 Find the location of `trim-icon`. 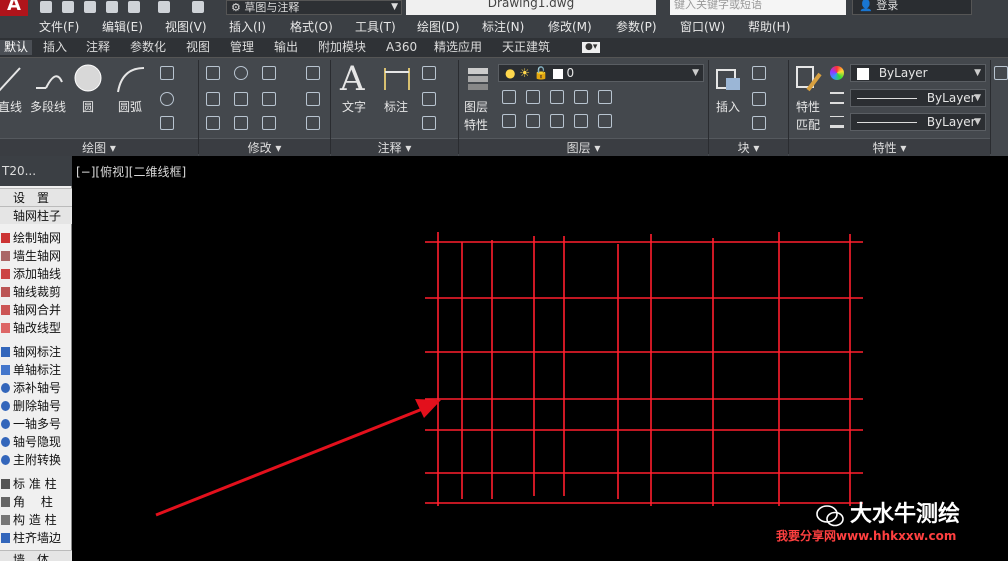

trim-icon is located at coordinates (269, 73).